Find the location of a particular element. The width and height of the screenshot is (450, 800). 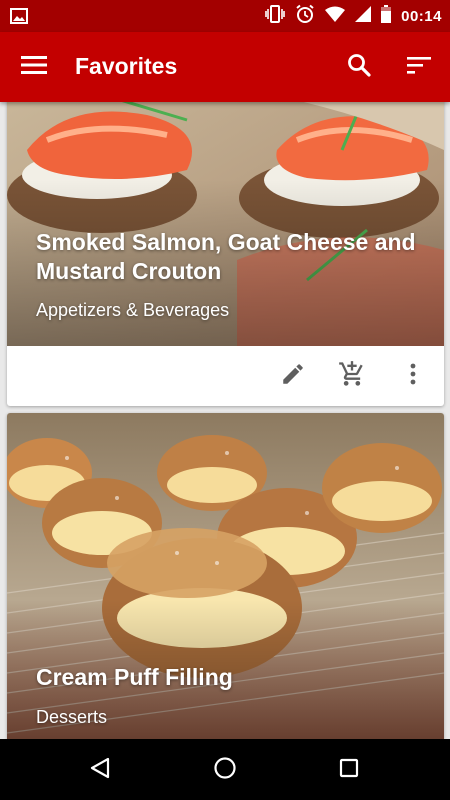

system-nav-bar is located at coordinates (225, 769).